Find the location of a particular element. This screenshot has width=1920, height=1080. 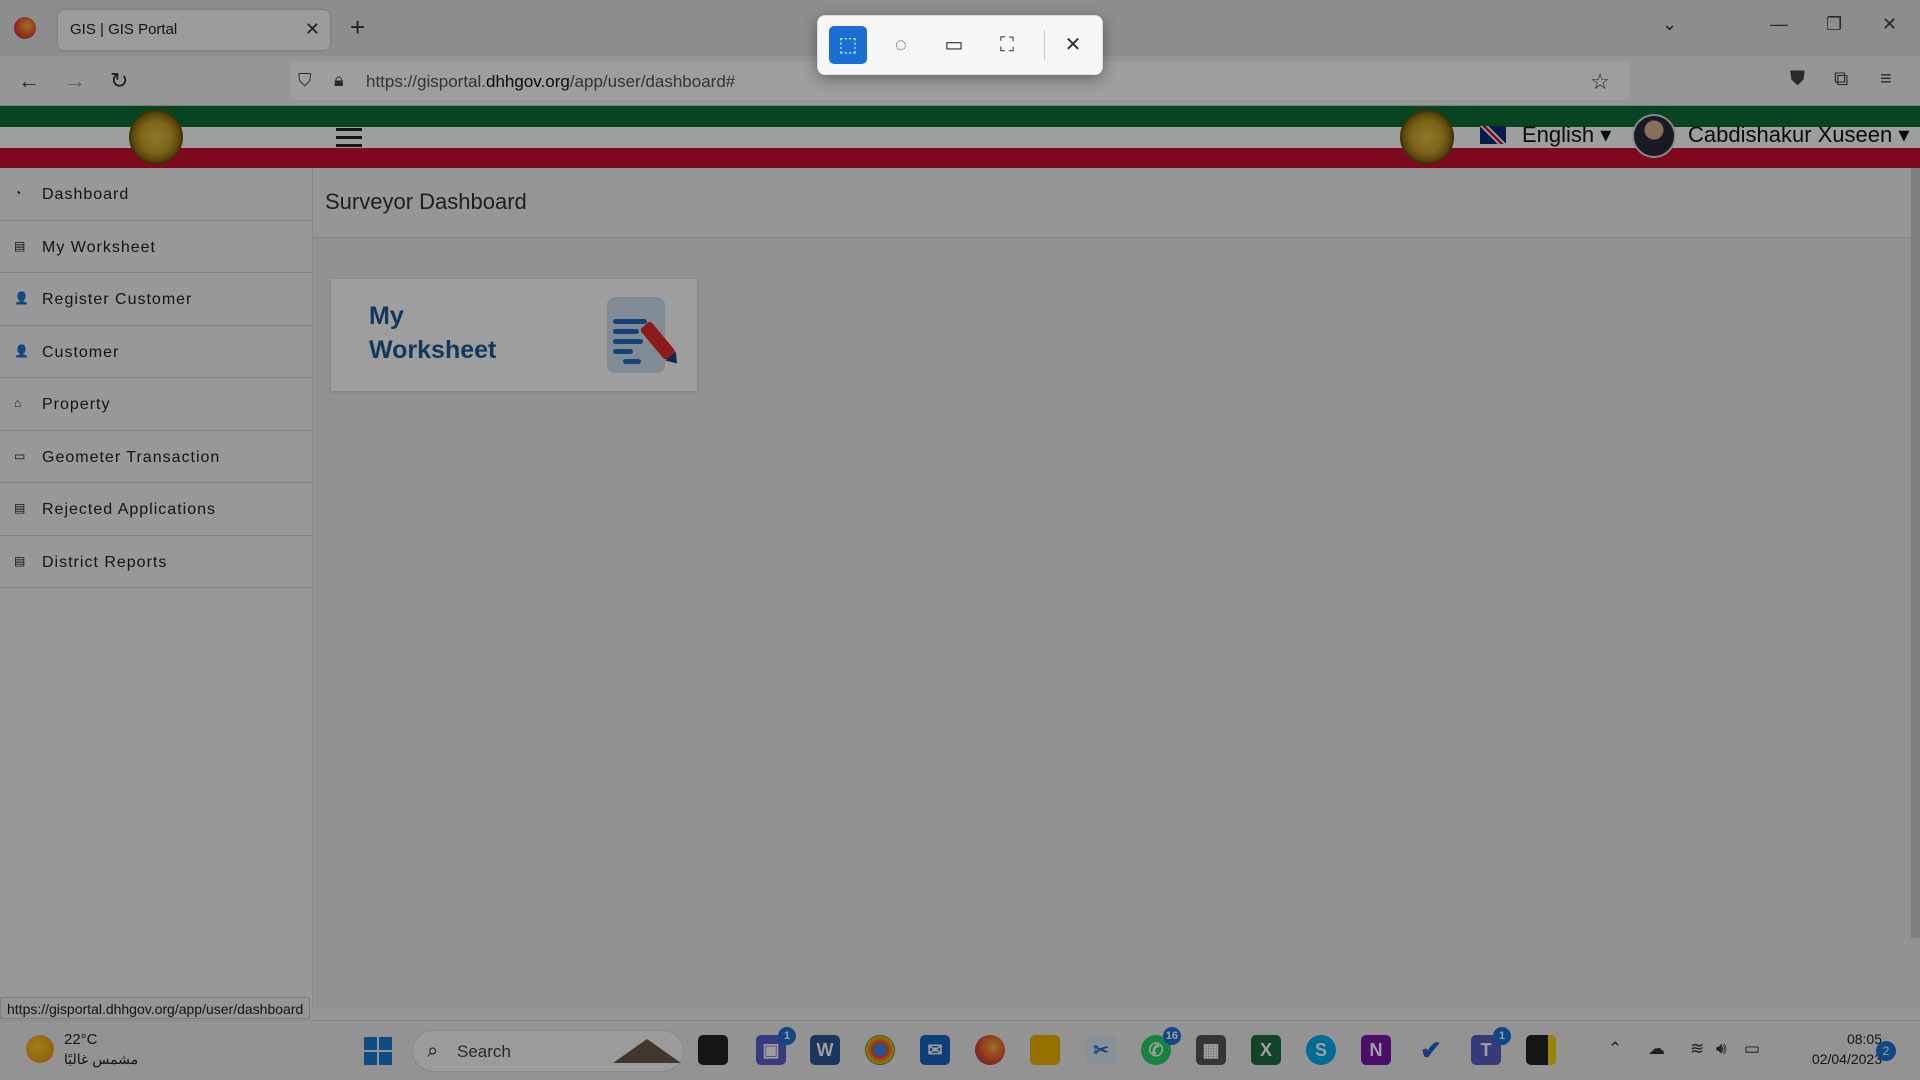

sidebar-item-register-customer: 👤 Register Customer is located at coordinates (156, 299).